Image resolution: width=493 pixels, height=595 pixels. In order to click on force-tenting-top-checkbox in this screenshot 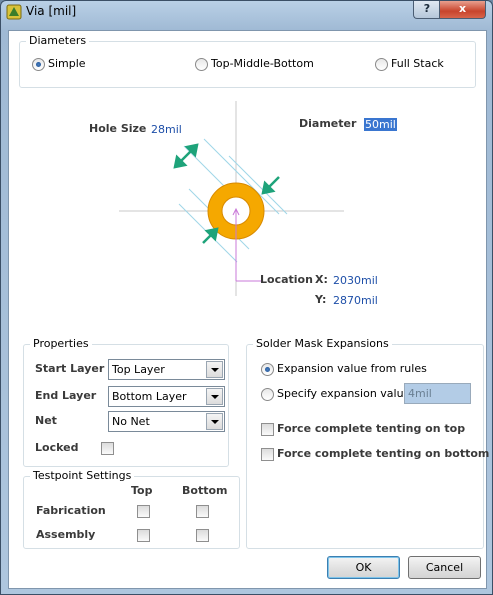, I will do `click(267, 429)`.